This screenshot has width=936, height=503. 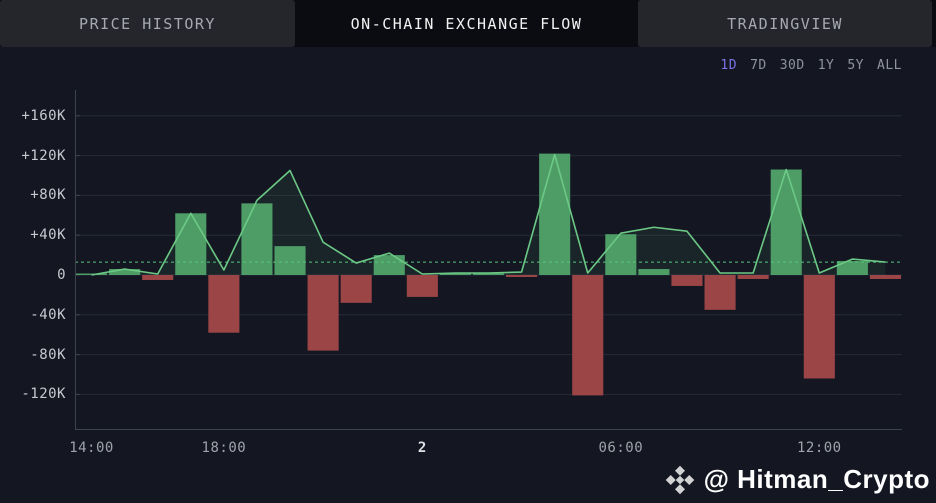 I want to click on watermark: @ Hitman_Crypto, so click(x=797, y=479).